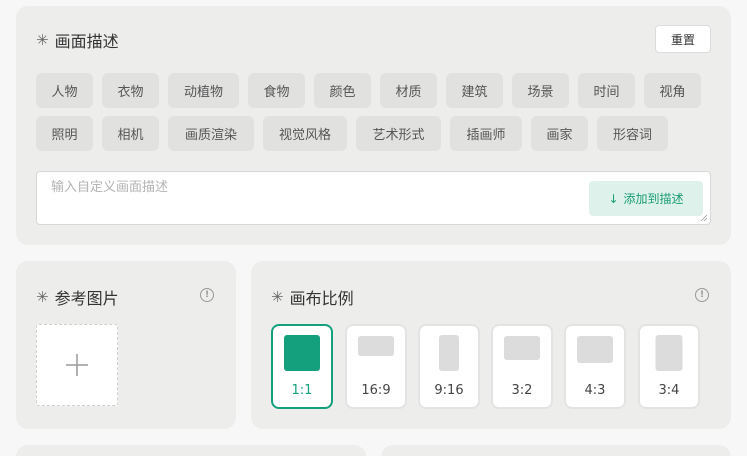 Image resolution: width=747 pixels, height=456 pixels. I want to click on ratio-option-3-4: 3:4, so click(669, 366).